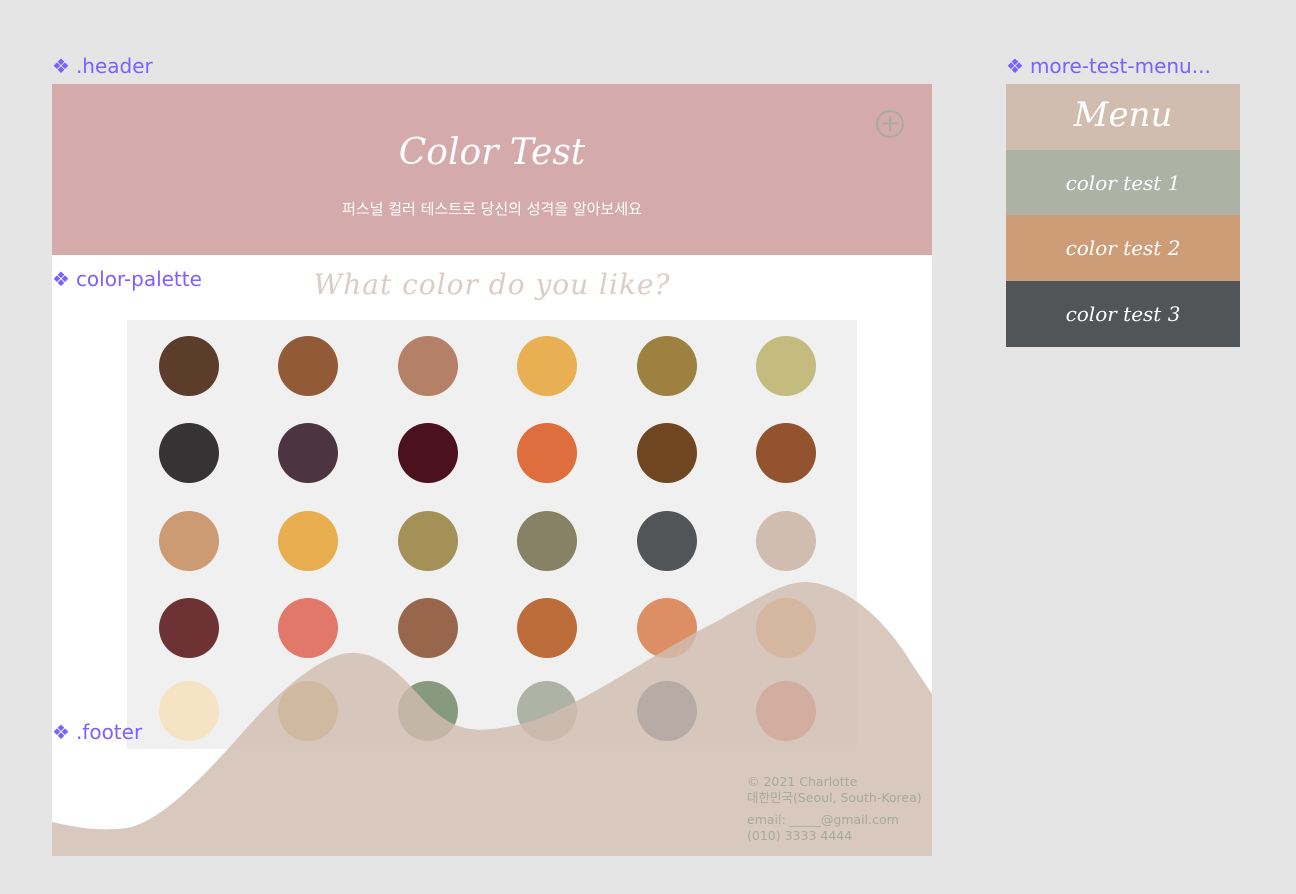 The image size is (1296, 894). I want to click on header: Color Test 퍼스널 컬러 테스트로 당신의 성격을 알아보세요 +, so click(492, 169).